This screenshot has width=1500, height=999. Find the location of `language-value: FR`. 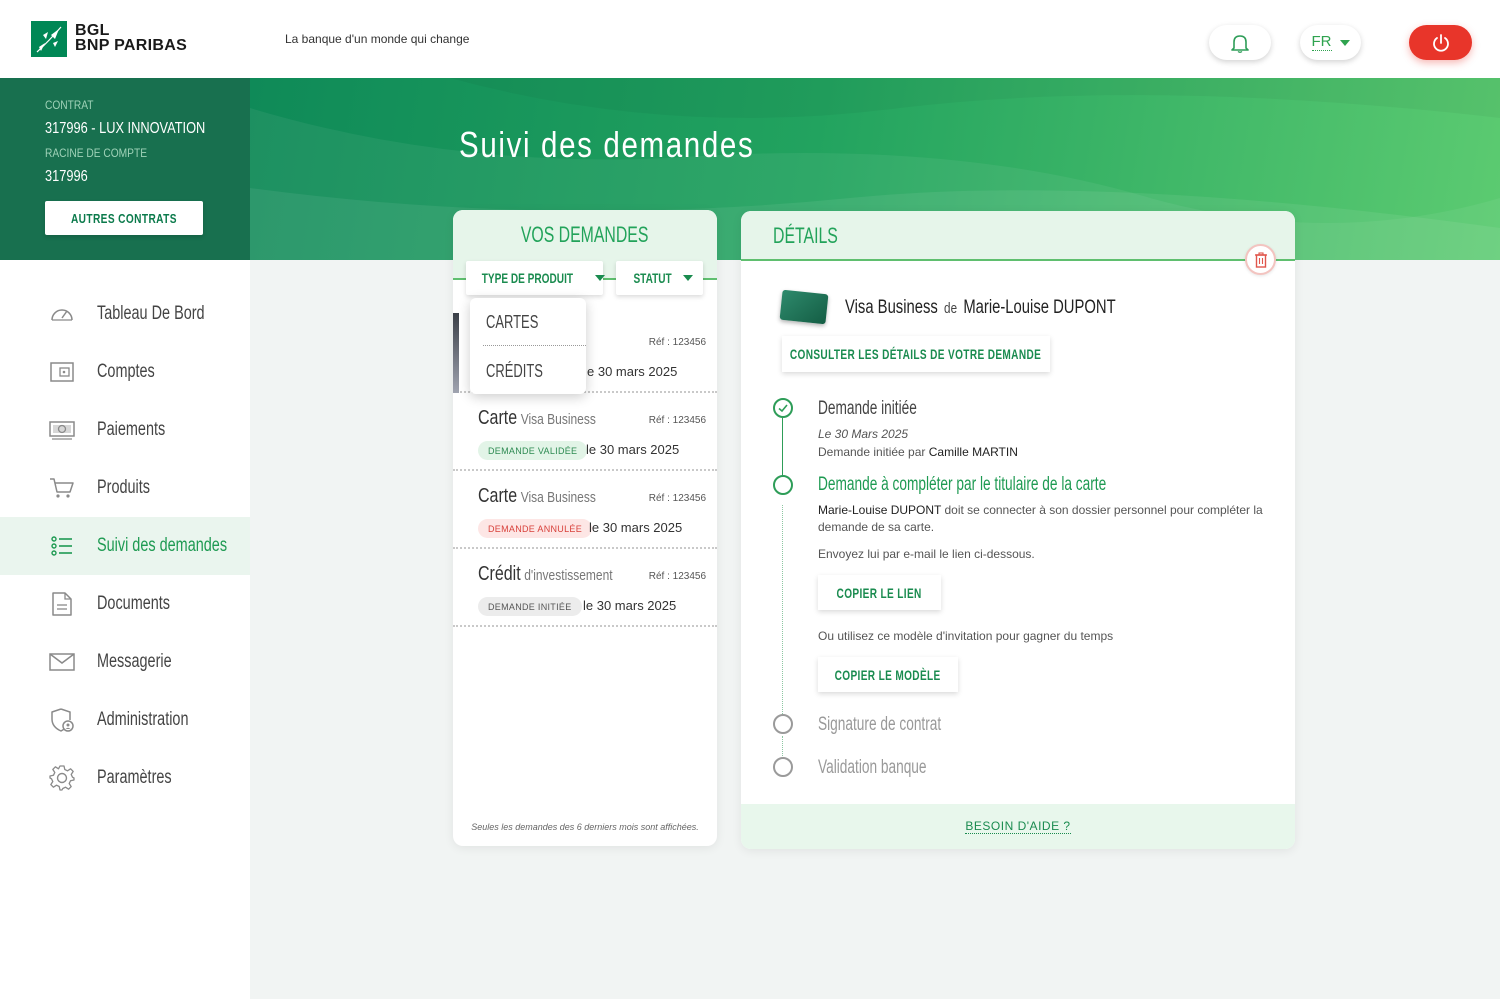

language-value: FR is located at coordinates (1321, 42).